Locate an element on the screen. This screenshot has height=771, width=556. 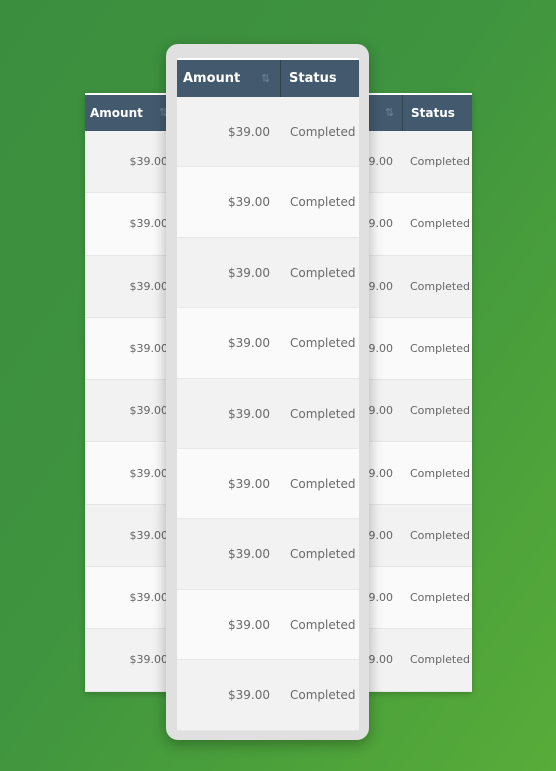
table-header: Amount ⇅ Status is located at coordinates (268, 78).